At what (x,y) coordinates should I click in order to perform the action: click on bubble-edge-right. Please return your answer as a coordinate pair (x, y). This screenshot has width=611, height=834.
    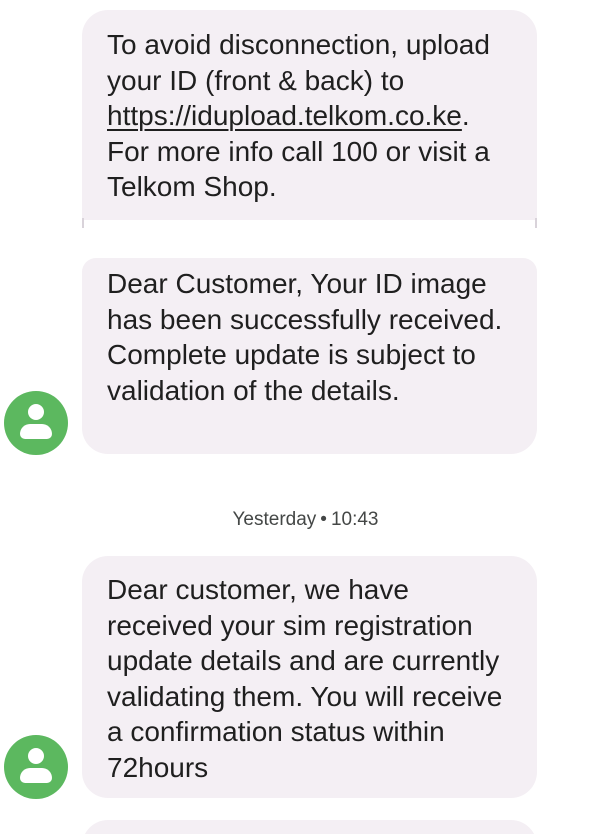
    Looking at the image, I should click on (536, 223).